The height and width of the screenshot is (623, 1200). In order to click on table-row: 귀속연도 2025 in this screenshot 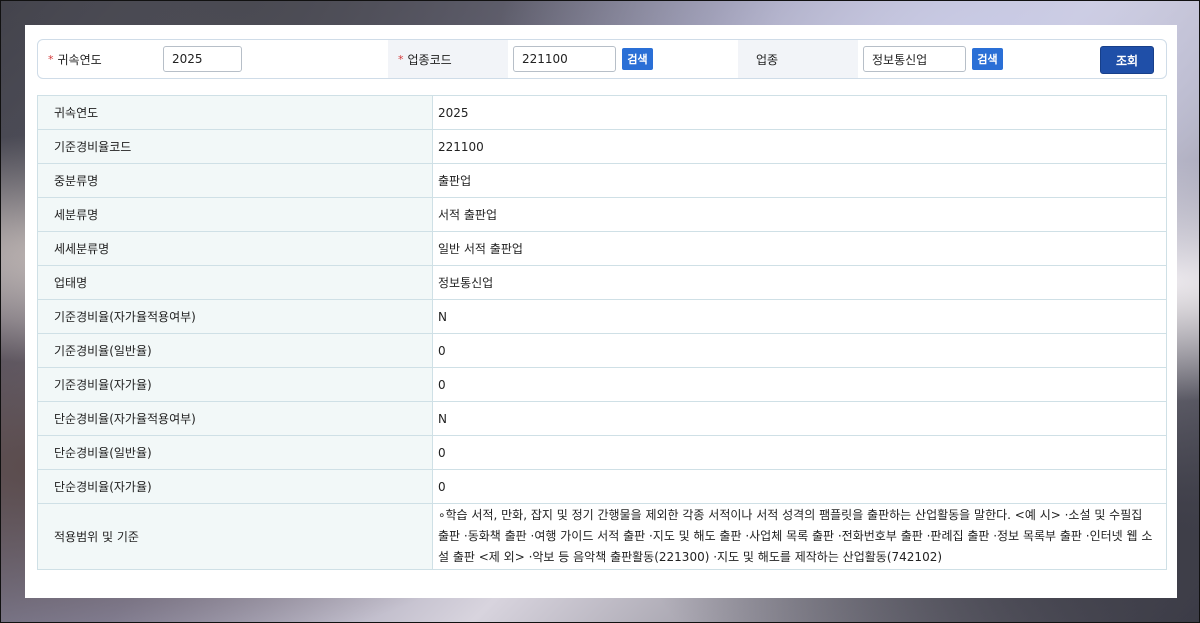, I will do `click(602, 112)`.